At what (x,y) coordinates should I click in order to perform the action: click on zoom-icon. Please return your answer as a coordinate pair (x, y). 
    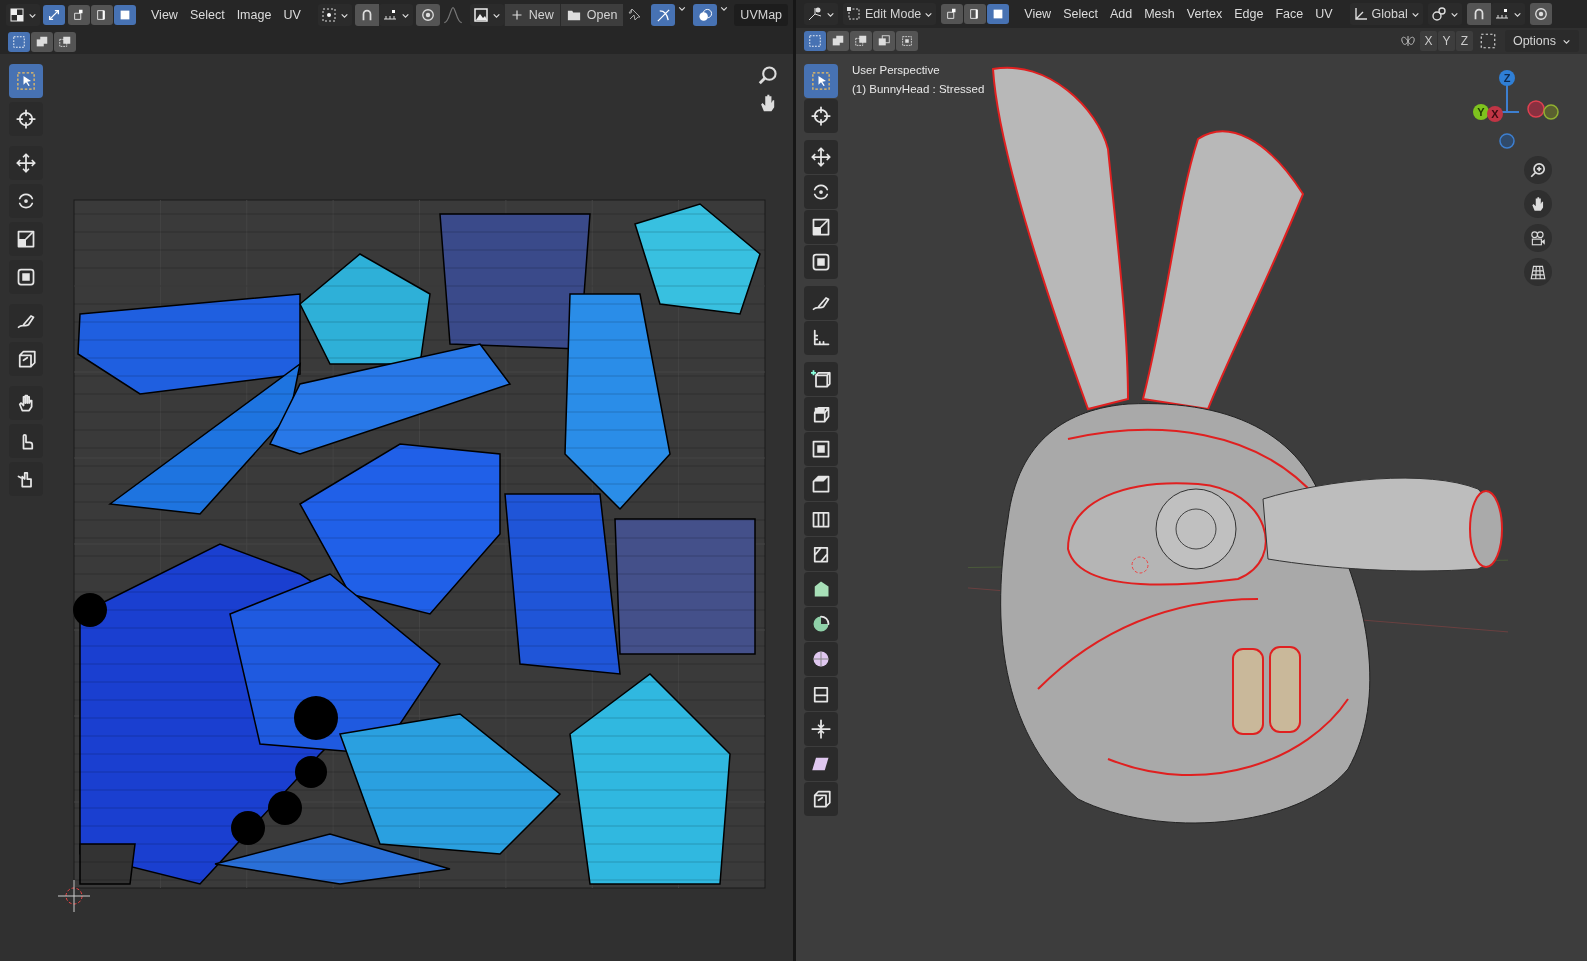
    Looking at the image, I should click on (768, 75).